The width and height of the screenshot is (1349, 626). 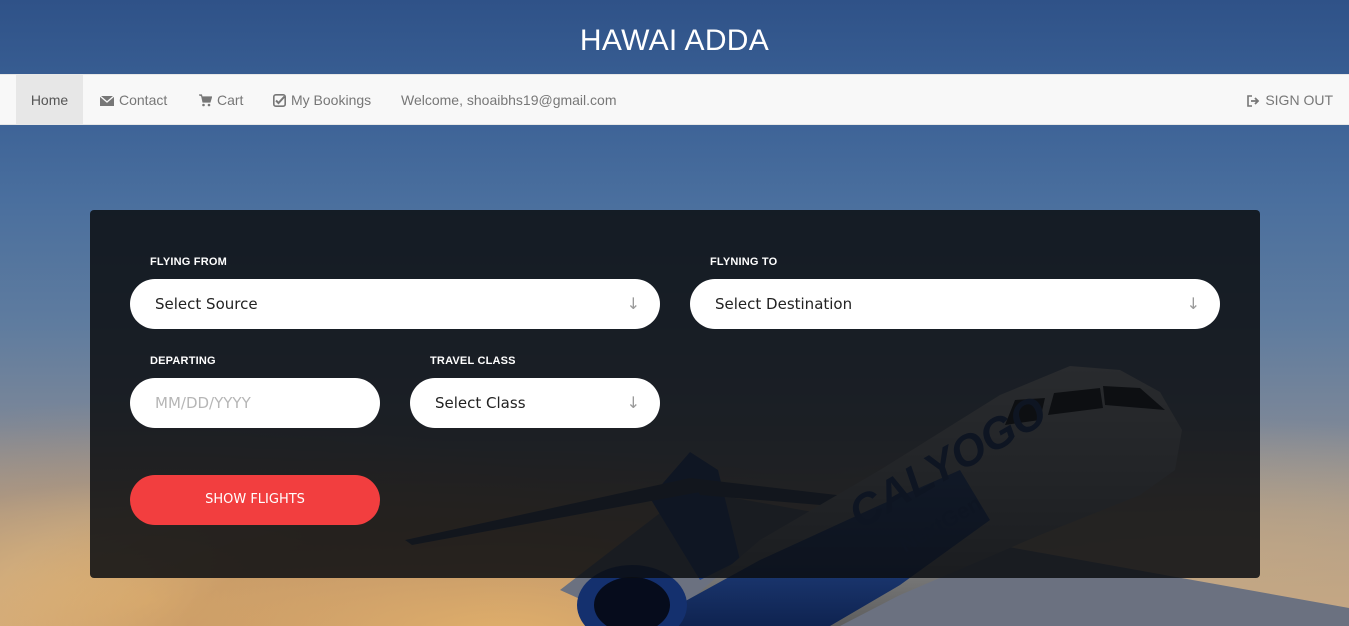 I want to click on source-select-value: Select Source, so click(x=206, y=304).